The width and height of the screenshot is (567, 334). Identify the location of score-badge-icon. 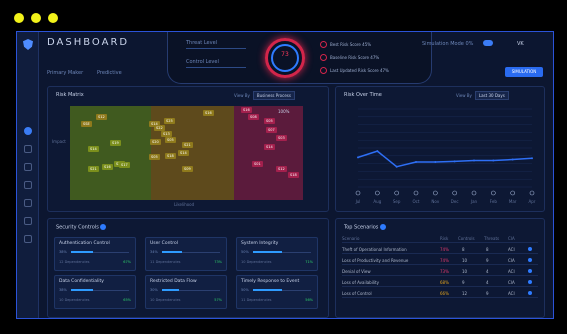
(323, 70).